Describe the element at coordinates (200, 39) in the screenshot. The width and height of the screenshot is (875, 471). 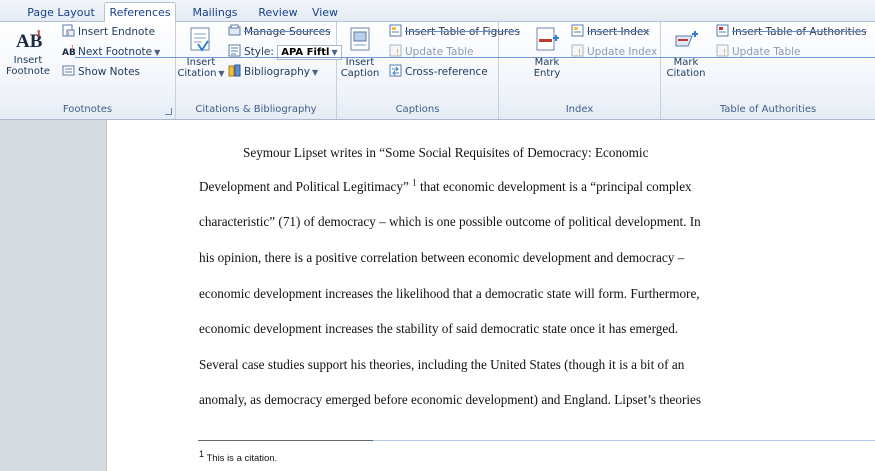
I see `insert-citation-icon` at that location.